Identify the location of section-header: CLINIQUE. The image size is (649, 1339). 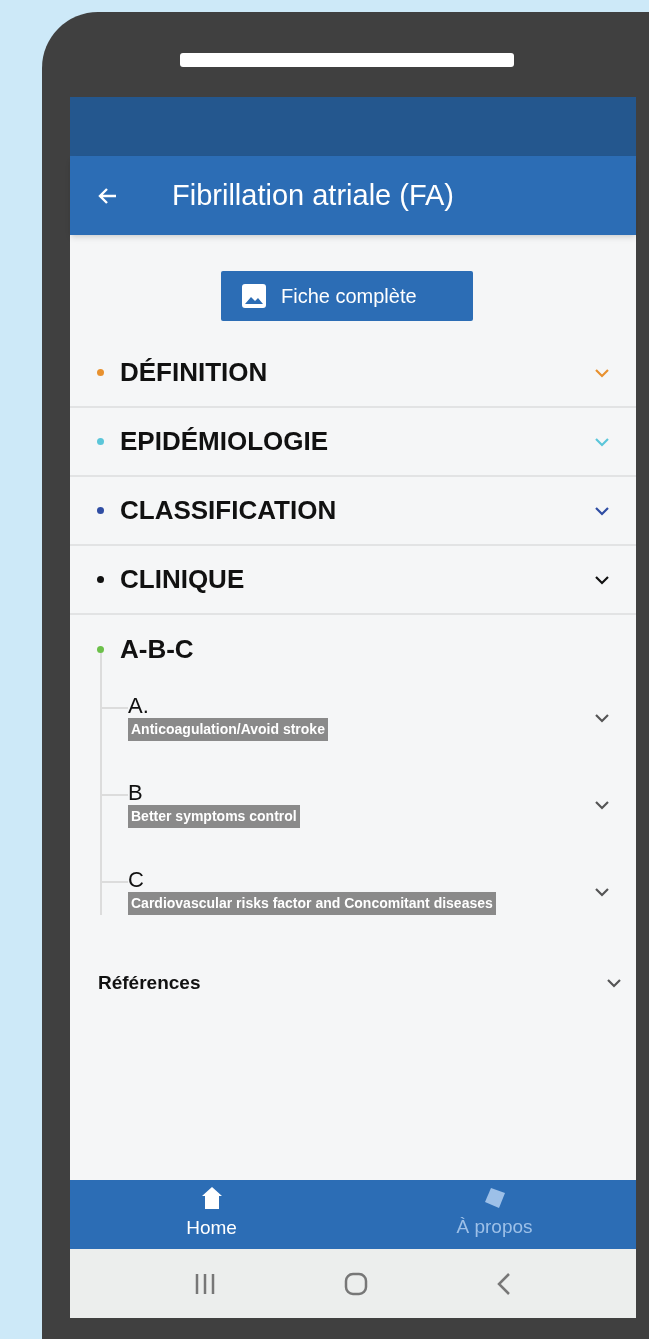
(353, 580).